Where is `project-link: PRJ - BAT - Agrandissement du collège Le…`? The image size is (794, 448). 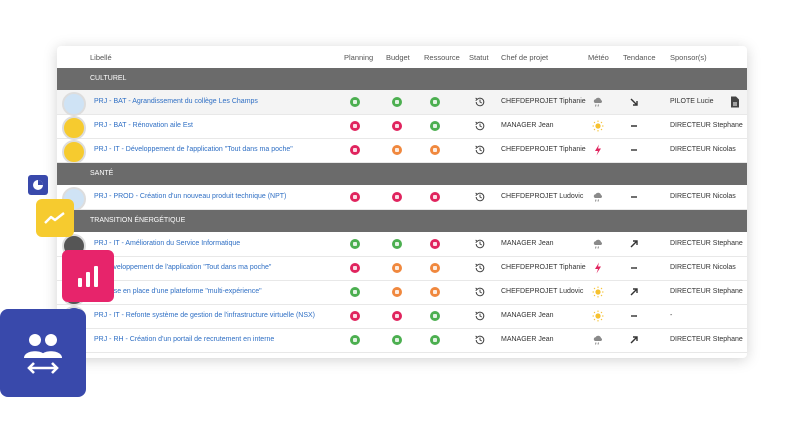 project-link: PRJ - BAT - Agrandissement du collège Le… is located at coordinates (176, 101).